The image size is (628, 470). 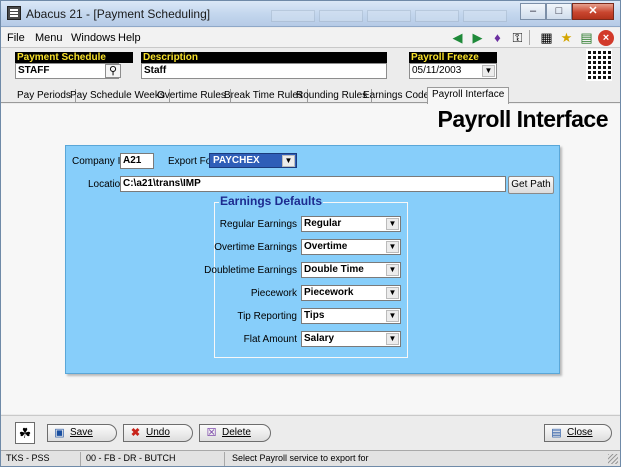 I want to click on exit-door-icon: ▤, so click(x=586, y=37).